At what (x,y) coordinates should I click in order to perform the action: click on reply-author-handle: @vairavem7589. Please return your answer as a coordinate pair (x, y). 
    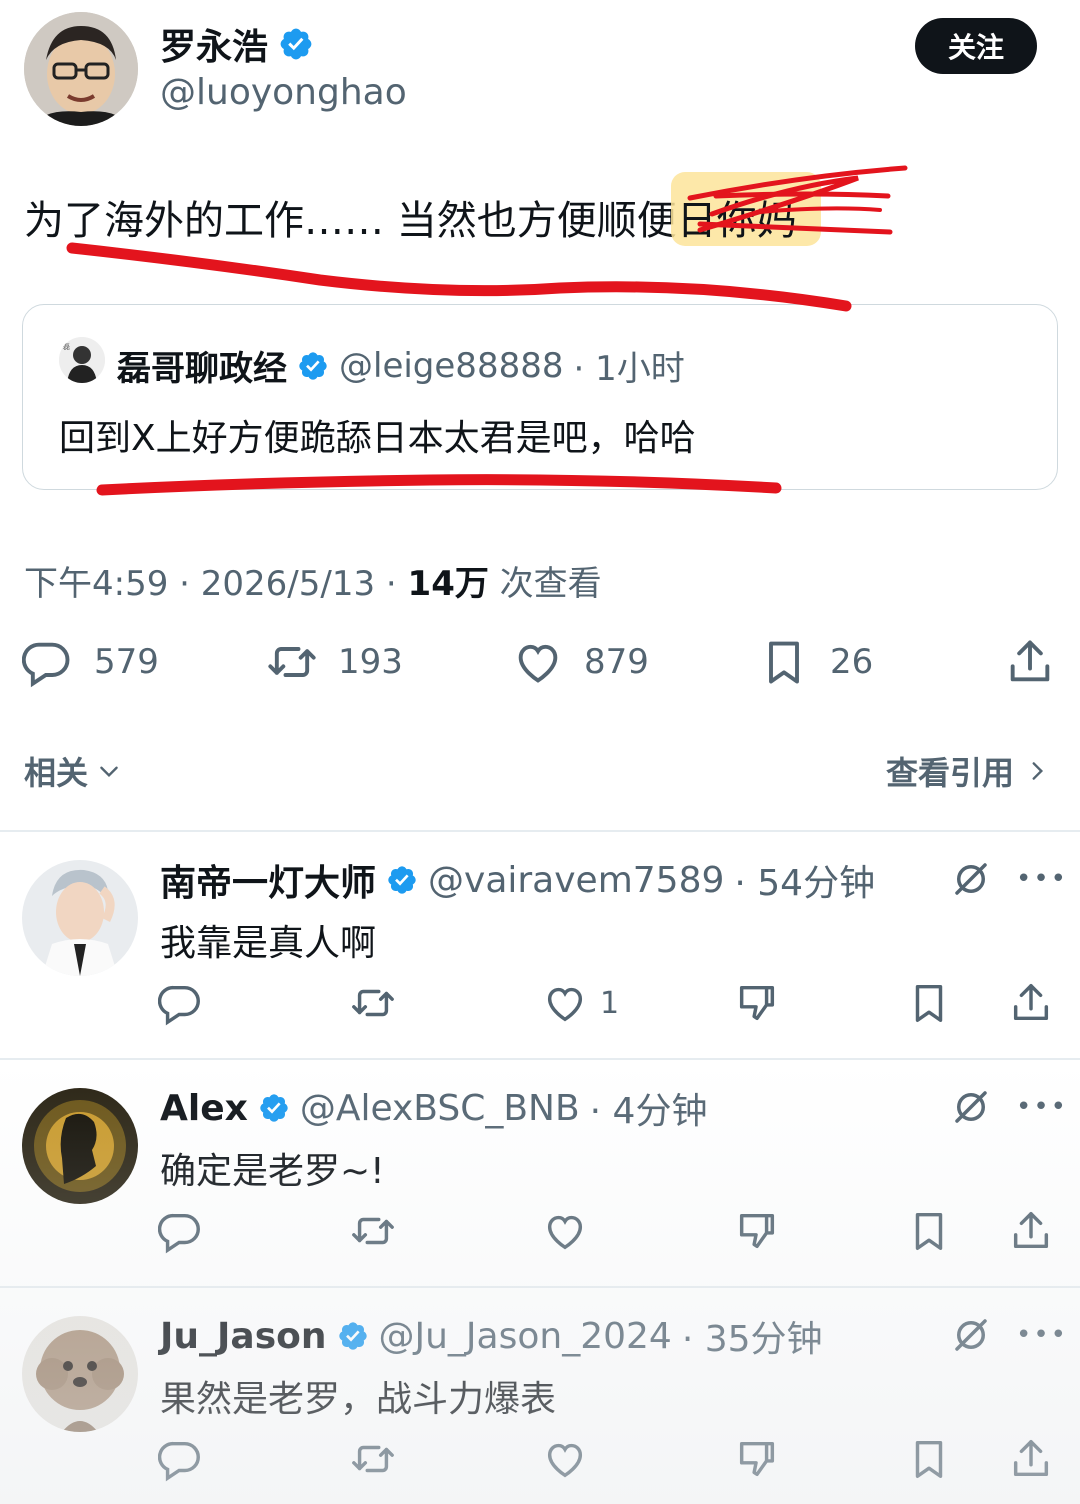
    Looking at the image, I should click on (576, 880).